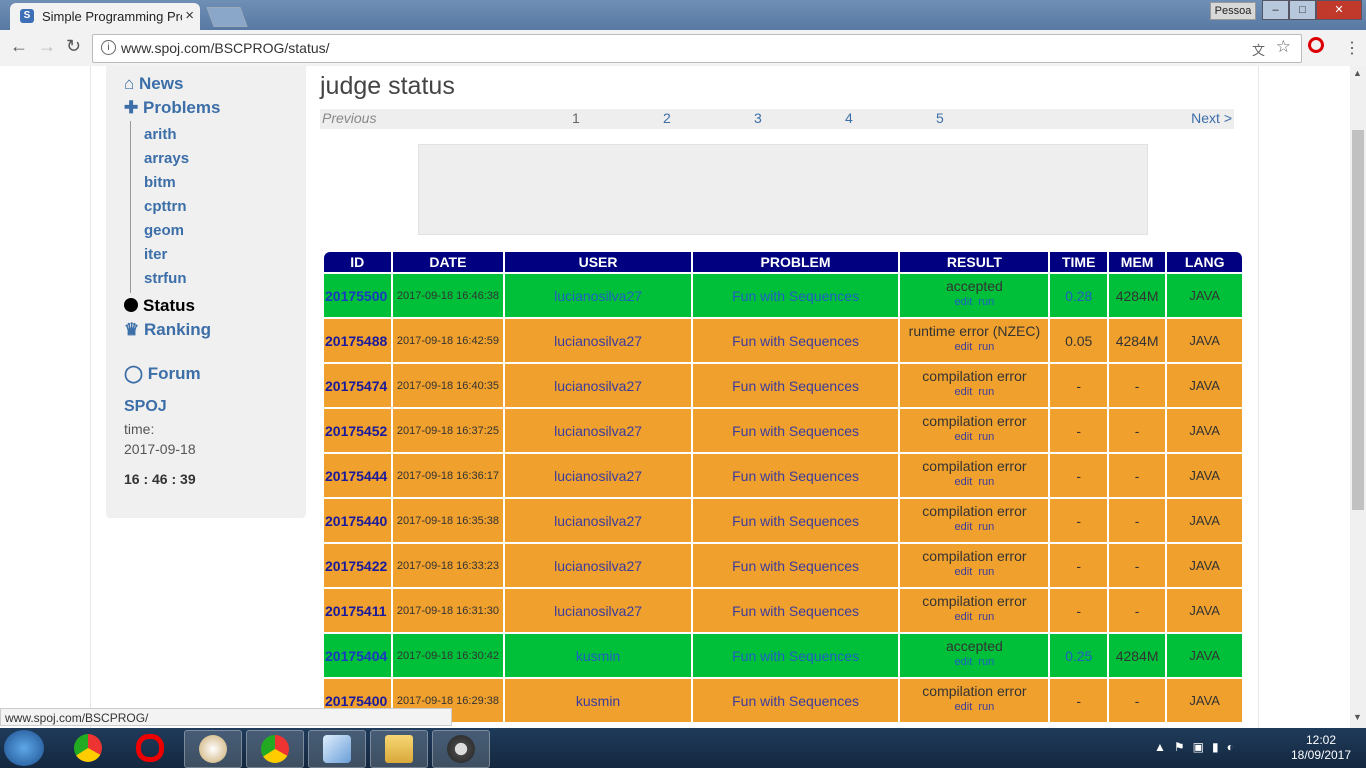  Describe the element at coordinates (1283, 47) in the screenshot. I see `bookmark-star-icon: ☆` at that location.